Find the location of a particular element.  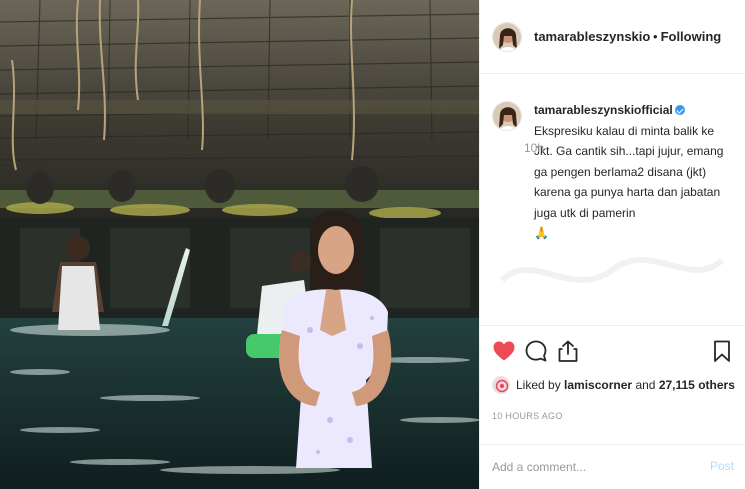

likes-summary: Liked by lamiscorner and 27,115 others is located at coordinates (613, 385).